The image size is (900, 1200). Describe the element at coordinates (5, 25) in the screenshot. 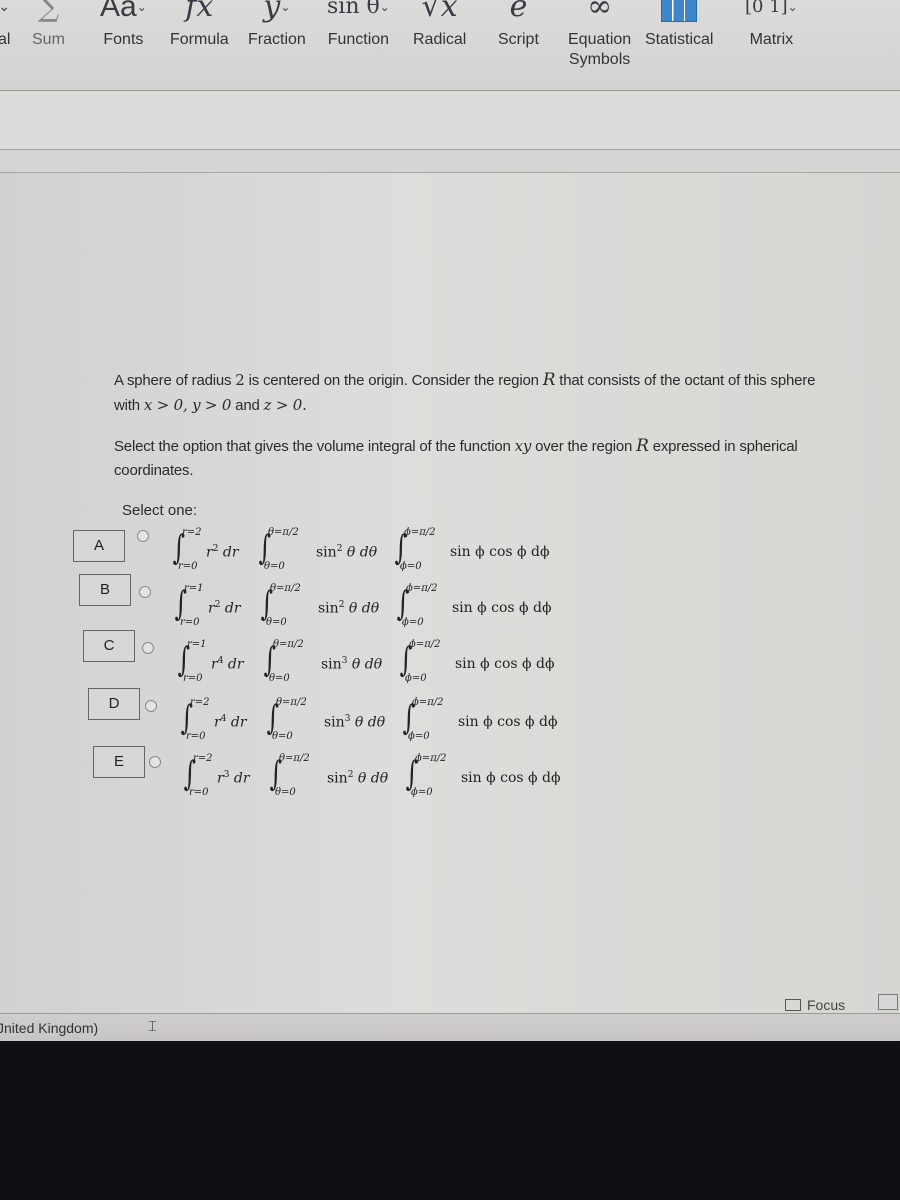

I see `ribbon-item-partial: ⌄ al` at that location.